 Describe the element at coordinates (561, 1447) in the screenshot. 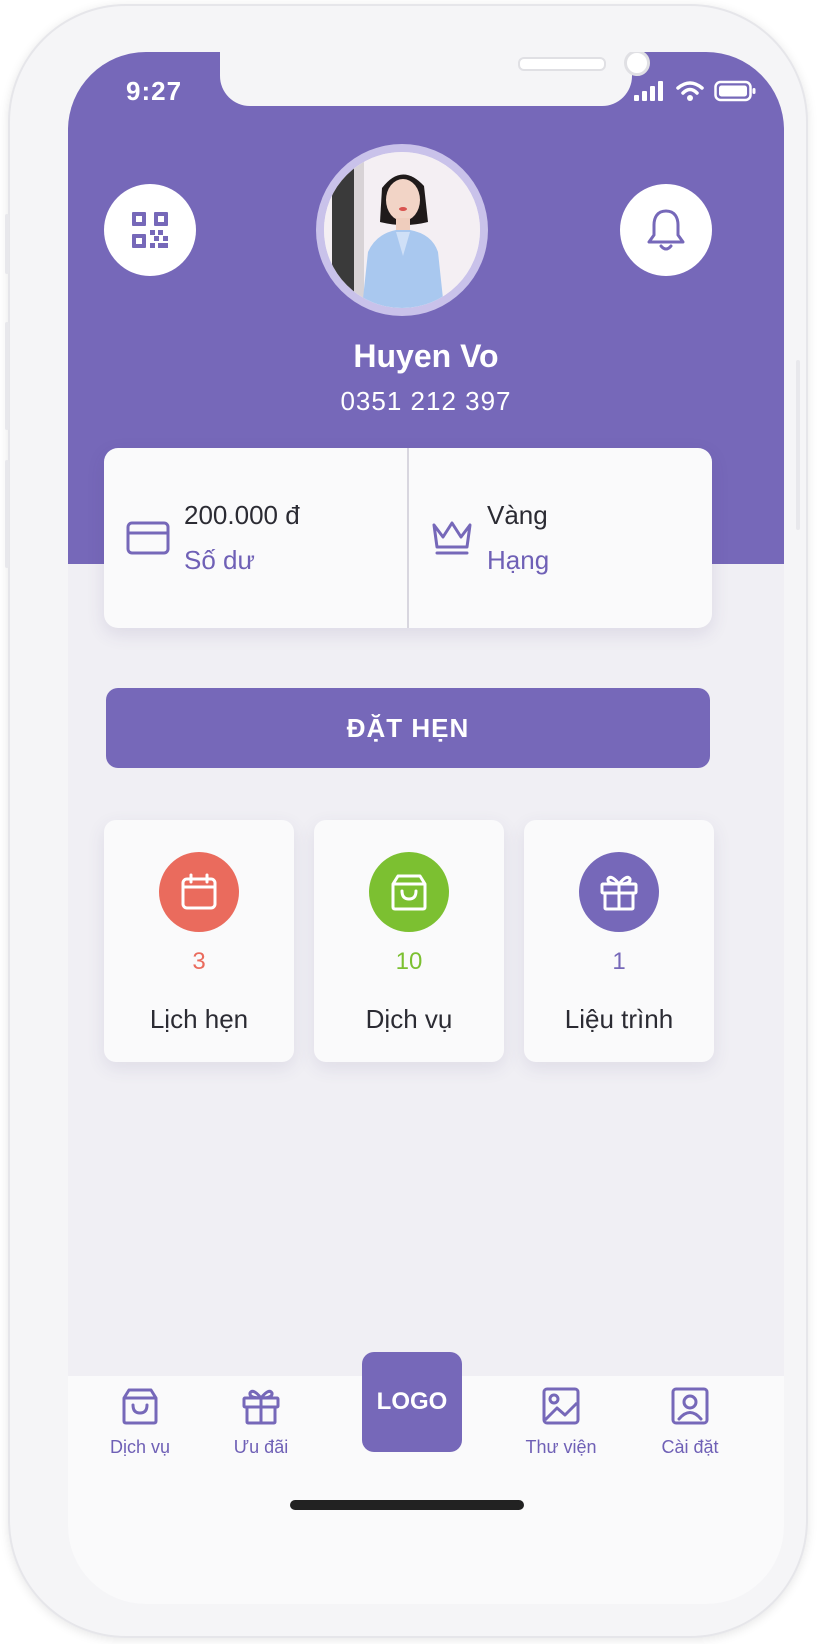

I see `nav-label: Thư viện` at that location.